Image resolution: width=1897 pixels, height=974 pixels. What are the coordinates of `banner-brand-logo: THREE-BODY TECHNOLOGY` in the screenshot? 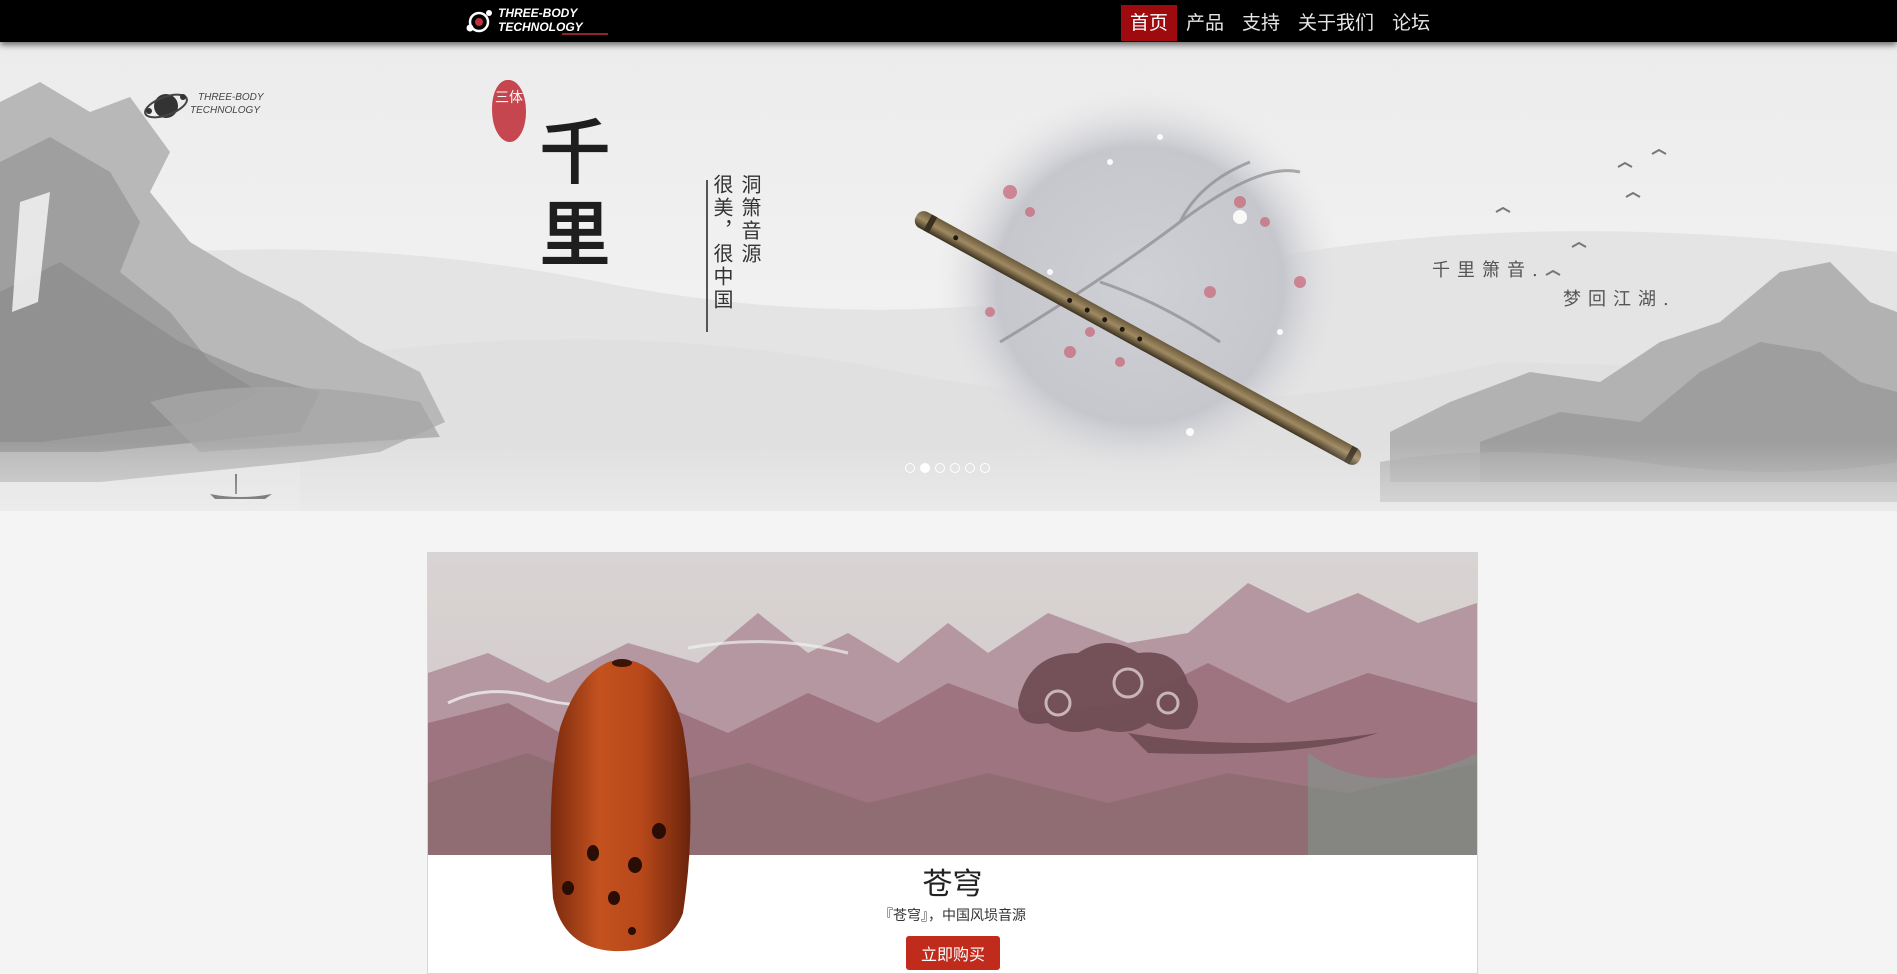 It's located at (204, 105).